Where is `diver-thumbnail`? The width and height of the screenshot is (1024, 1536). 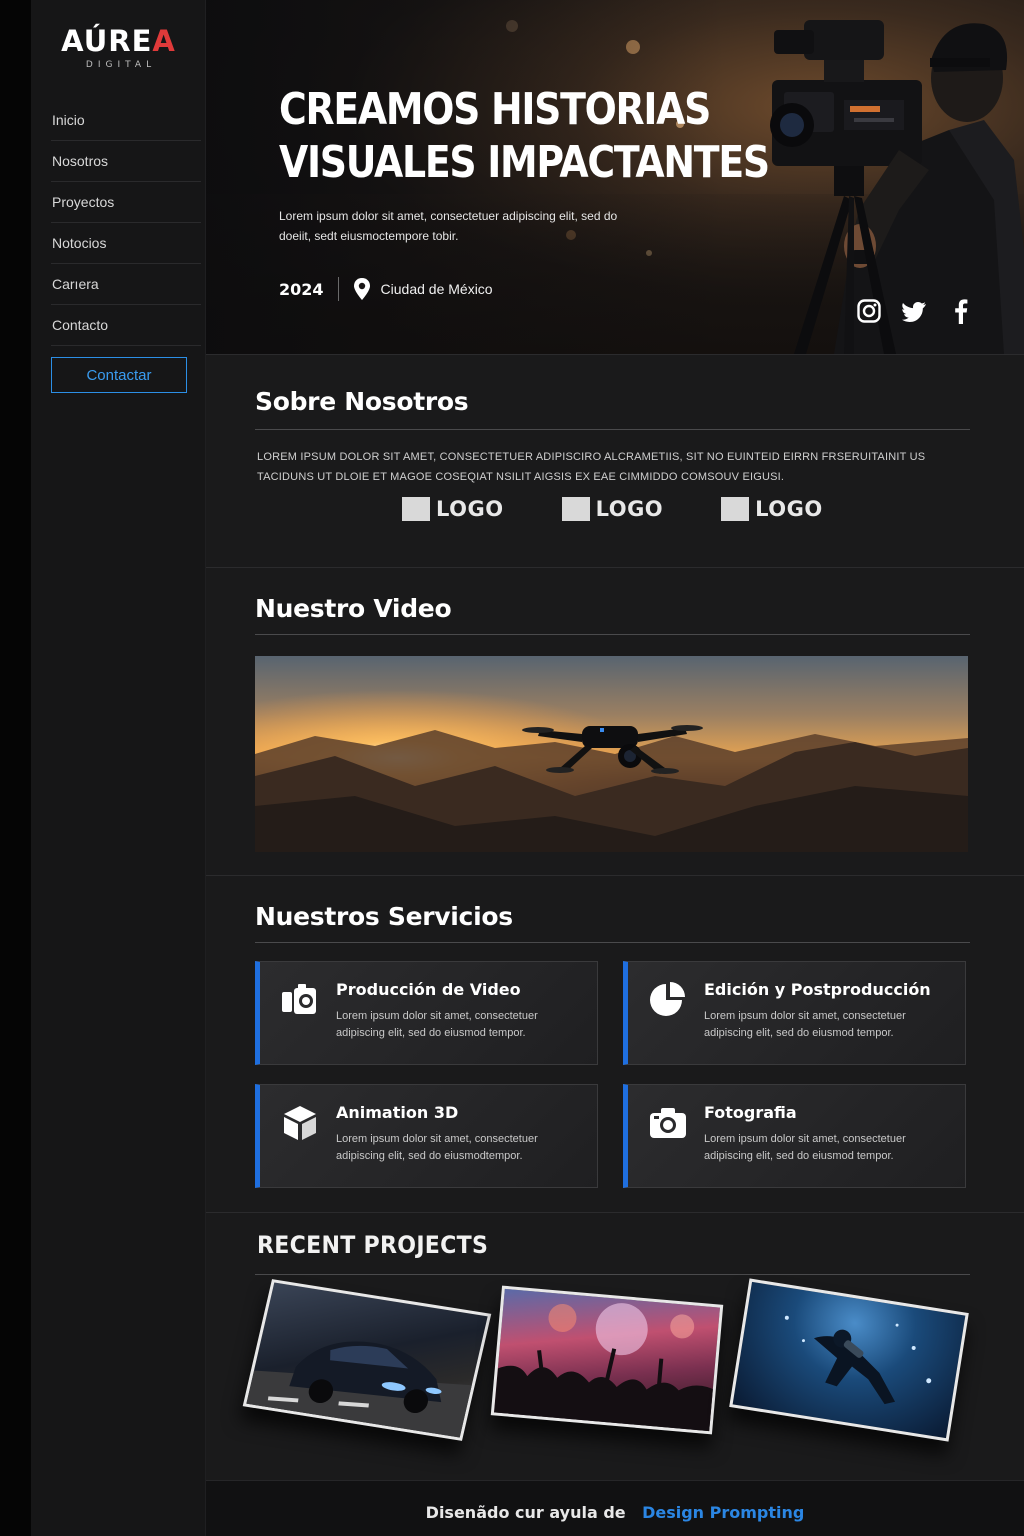 diver-thumbnail is located at coordinates (858, 1360).